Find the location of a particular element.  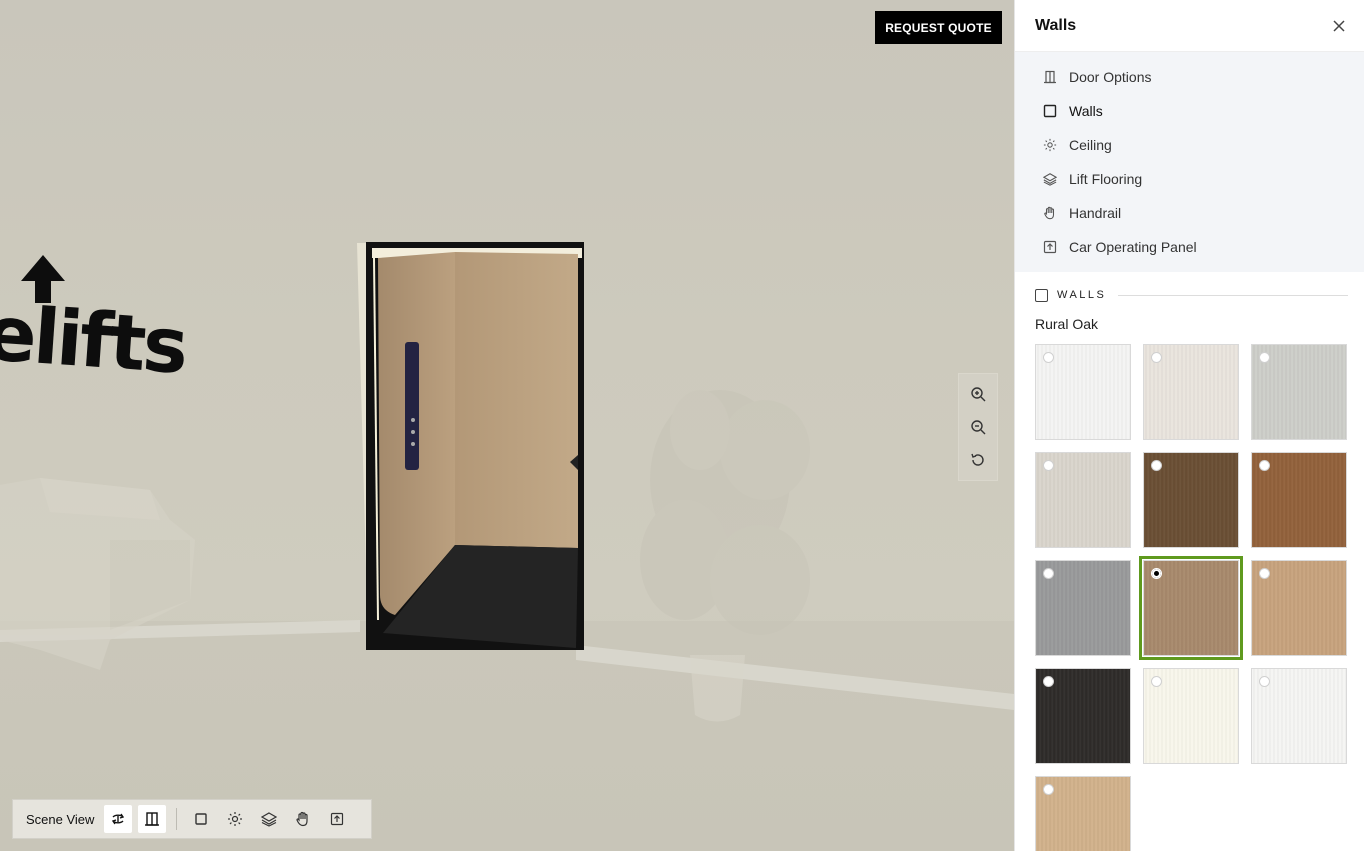

ceiling-light-icon is located at coordinates (235, 819).